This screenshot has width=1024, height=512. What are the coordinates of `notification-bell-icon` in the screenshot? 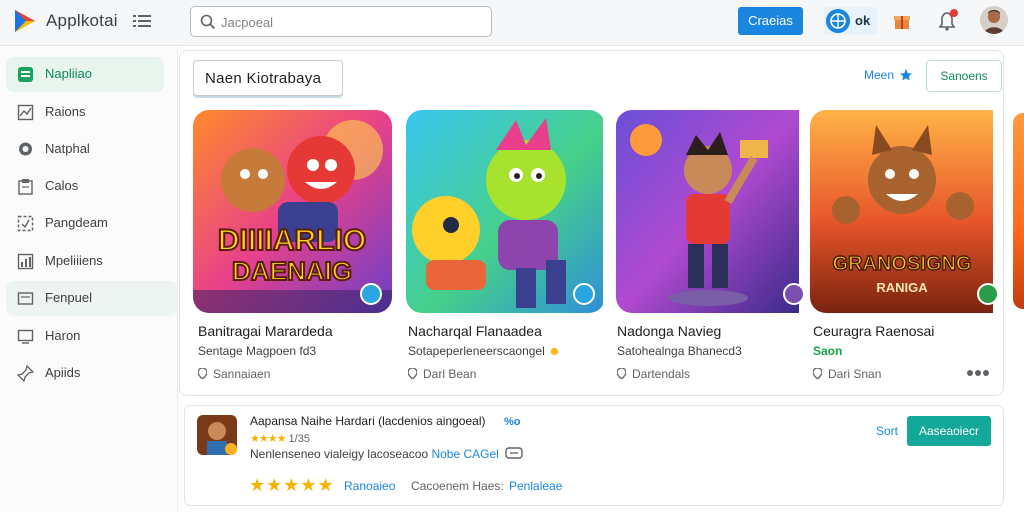 It's located at (947, 21).